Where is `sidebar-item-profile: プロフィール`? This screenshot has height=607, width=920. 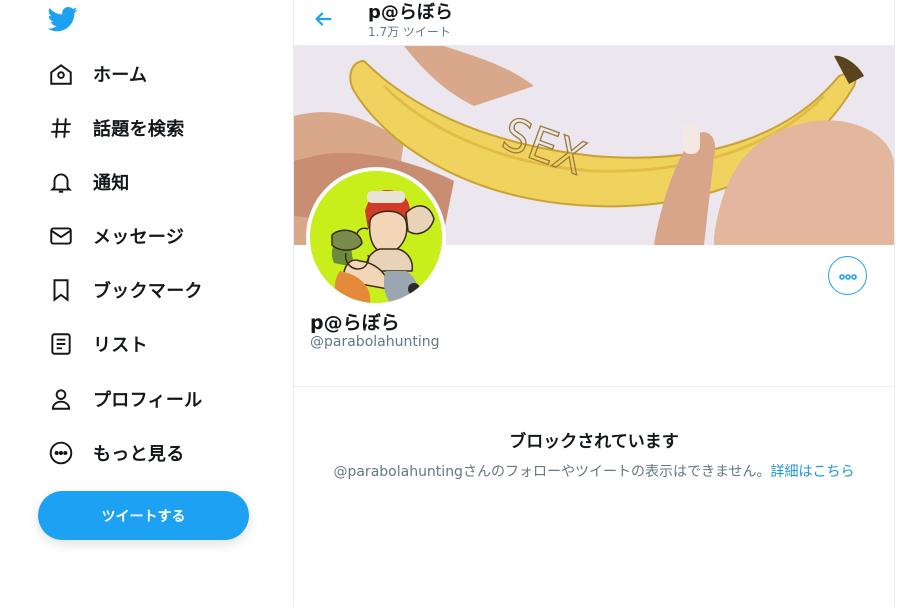 sidebar-item-profile: プロフィール is located at coordinates (124, 399).